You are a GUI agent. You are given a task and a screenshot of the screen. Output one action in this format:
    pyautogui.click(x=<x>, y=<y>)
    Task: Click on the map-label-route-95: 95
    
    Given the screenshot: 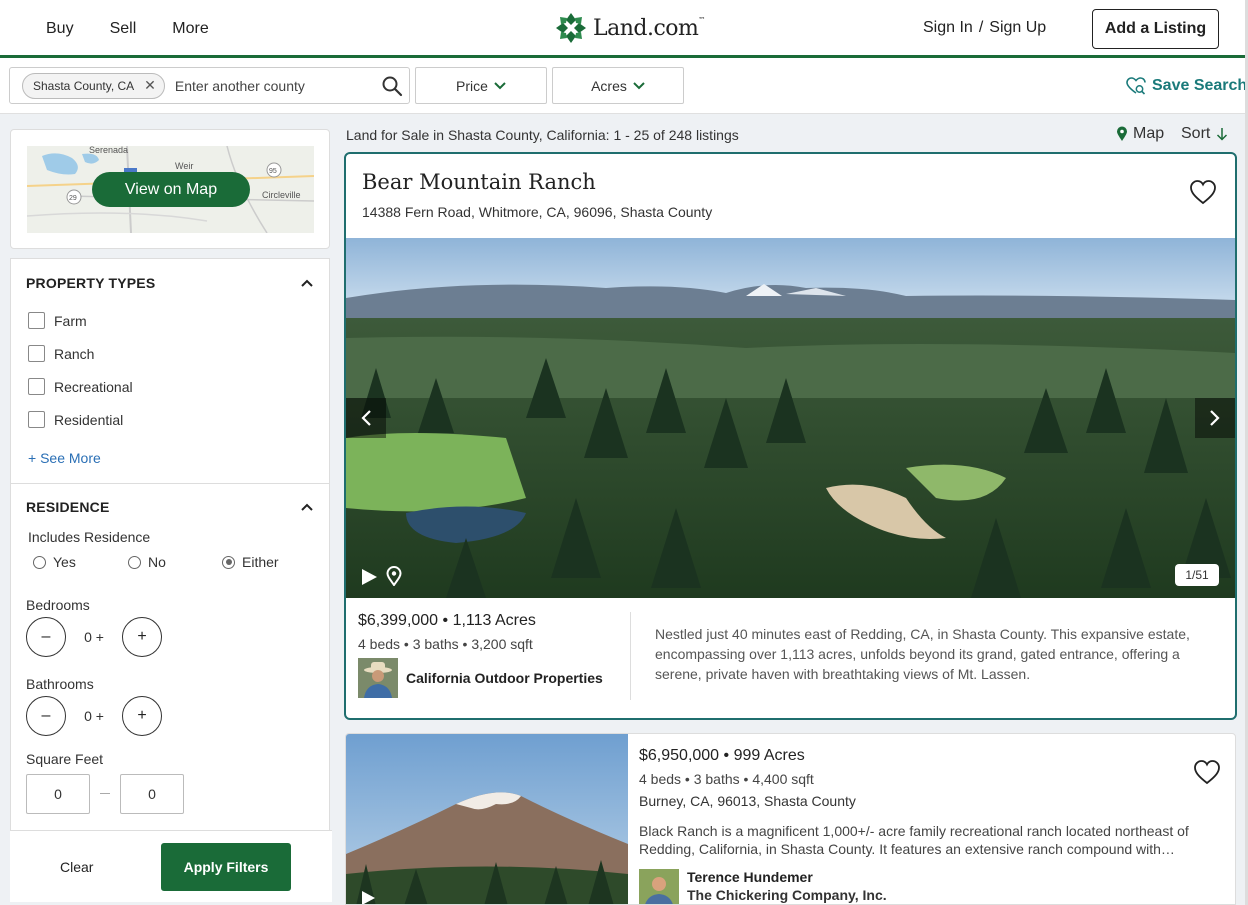 What is the action you would take?
    pyautogui.click(x=273, y=171)
    